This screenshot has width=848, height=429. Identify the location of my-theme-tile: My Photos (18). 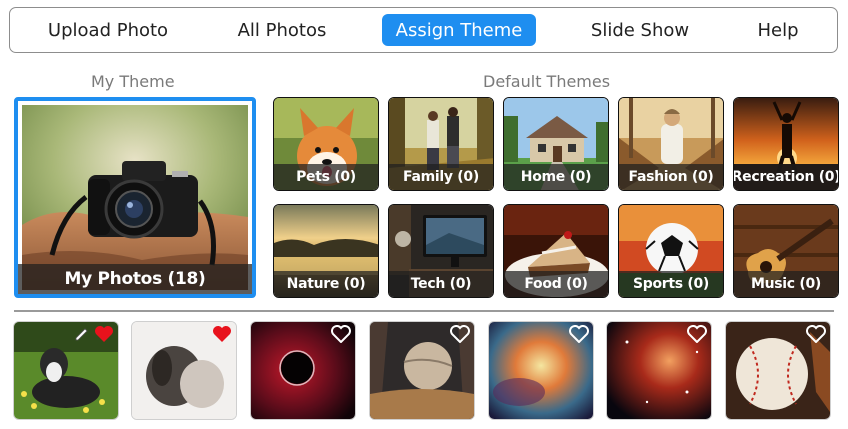
(135, 197).